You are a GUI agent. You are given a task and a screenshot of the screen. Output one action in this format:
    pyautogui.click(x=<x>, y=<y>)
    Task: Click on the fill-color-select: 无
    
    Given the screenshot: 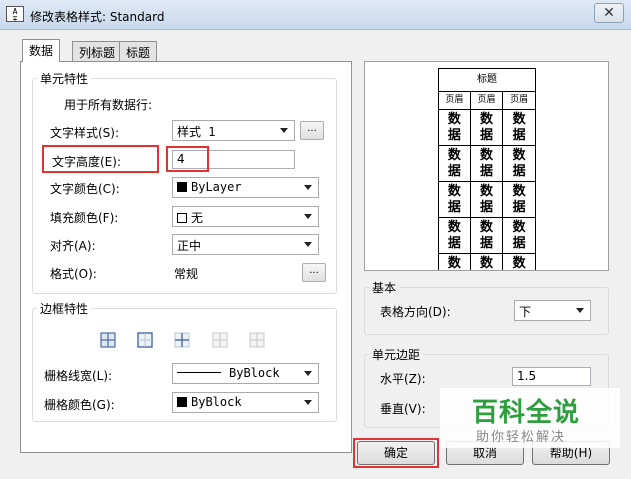 What is the action you would take?
    pyautogui.click(x=245, y=216)
    